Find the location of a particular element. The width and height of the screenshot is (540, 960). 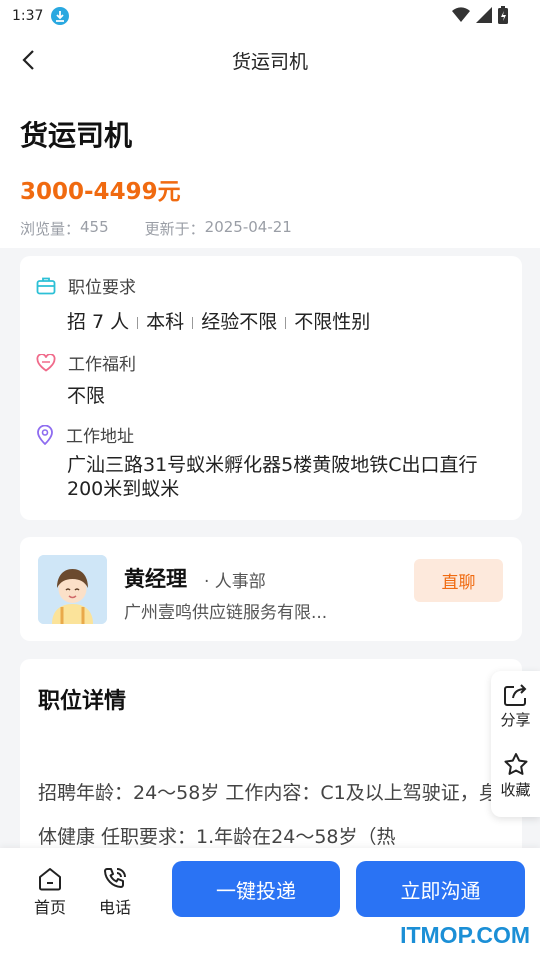

requirements-header: 职位要求 is located at coordinates (86, 285).